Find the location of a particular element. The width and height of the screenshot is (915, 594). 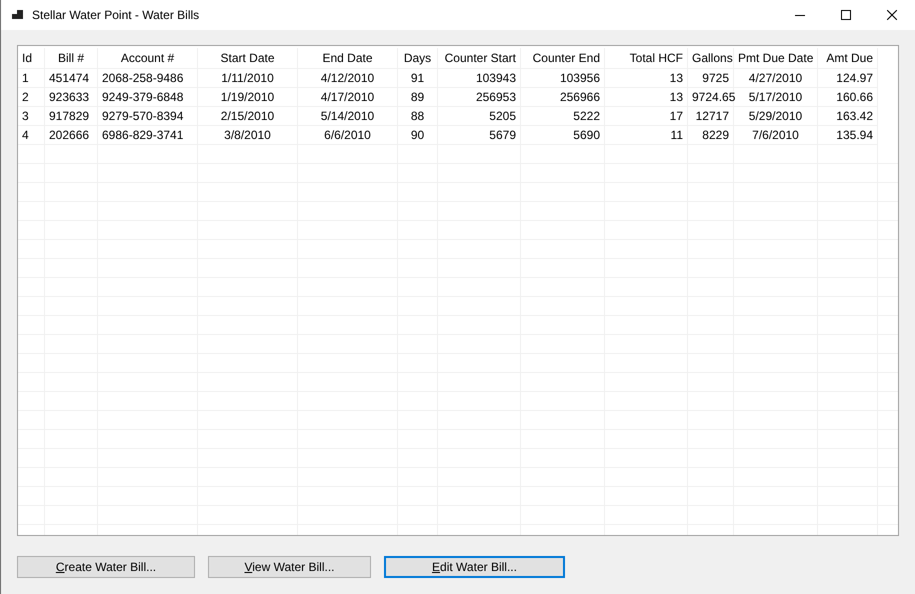

table-cell: 89 is located at coordinates (418, 97).